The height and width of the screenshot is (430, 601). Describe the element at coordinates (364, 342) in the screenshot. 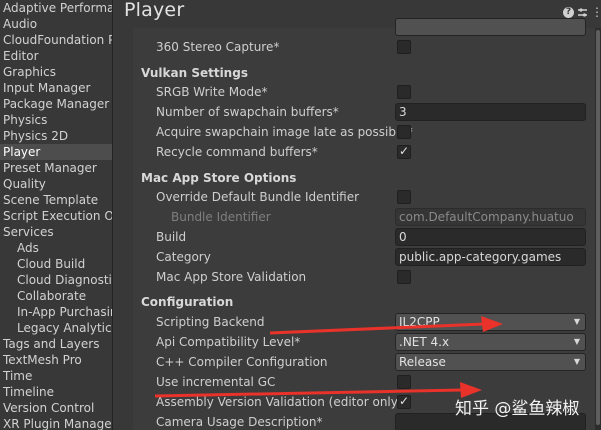

I see `row-api-compat: Api Compatibility Level* .NET 4.x ▼` at that location.